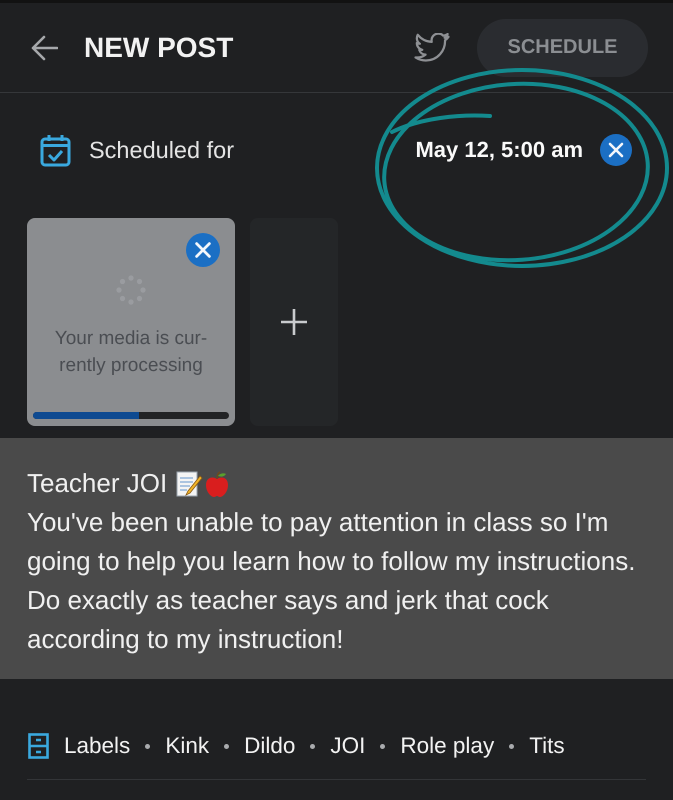 This screenshot has width=673, height=800. I want to click on labels-heading: Labels, so click(97, 746).